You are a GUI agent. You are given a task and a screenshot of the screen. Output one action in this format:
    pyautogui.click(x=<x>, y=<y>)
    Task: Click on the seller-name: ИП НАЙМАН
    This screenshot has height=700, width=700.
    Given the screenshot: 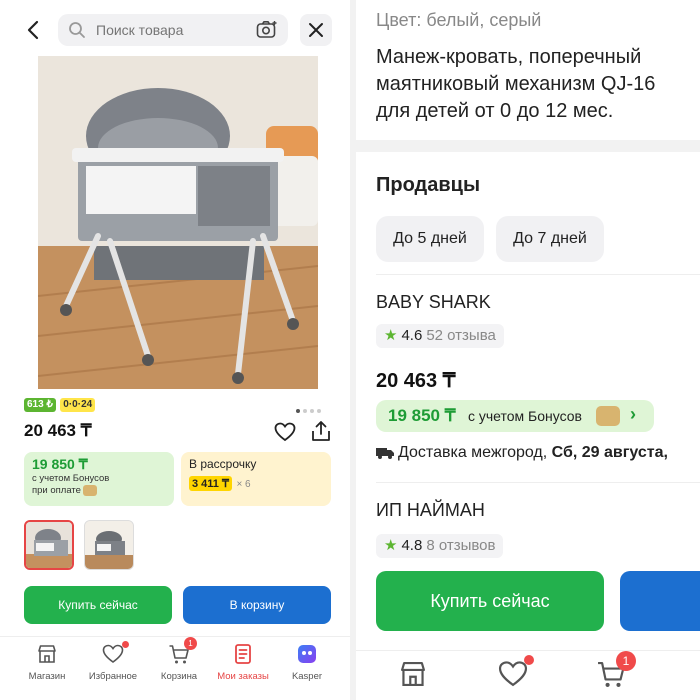 What is the action you would take?
    pyautogui.click(x=430, y=510)
    